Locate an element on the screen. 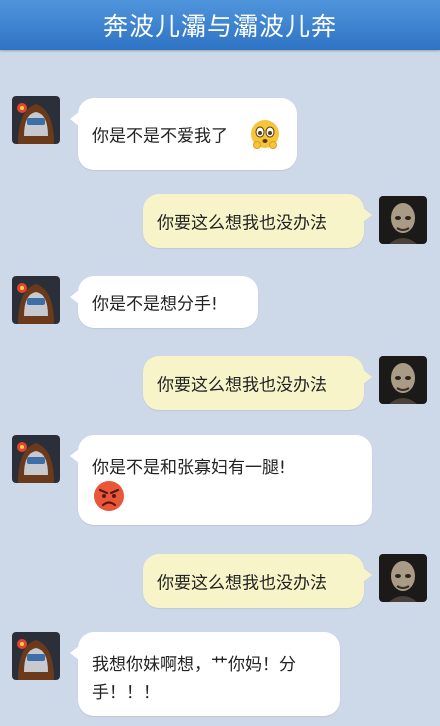 Image resolution: width=440 pixels, height=726 pixels. chat-title-bar: 奔波儿灞与灞波儿奔 is located at coordinates (220, 25).